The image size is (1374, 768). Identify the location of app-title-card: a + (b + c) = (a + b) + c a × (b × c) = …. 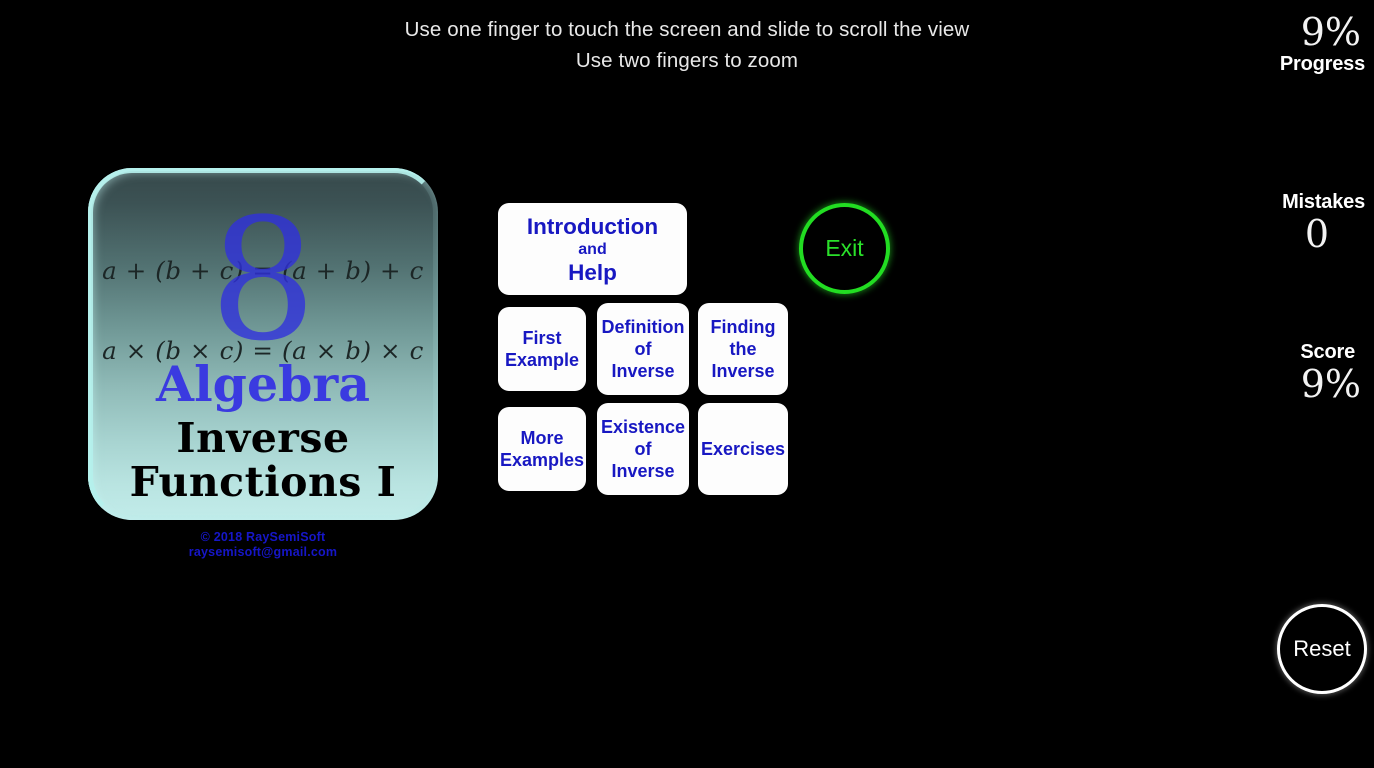
(263, 344).